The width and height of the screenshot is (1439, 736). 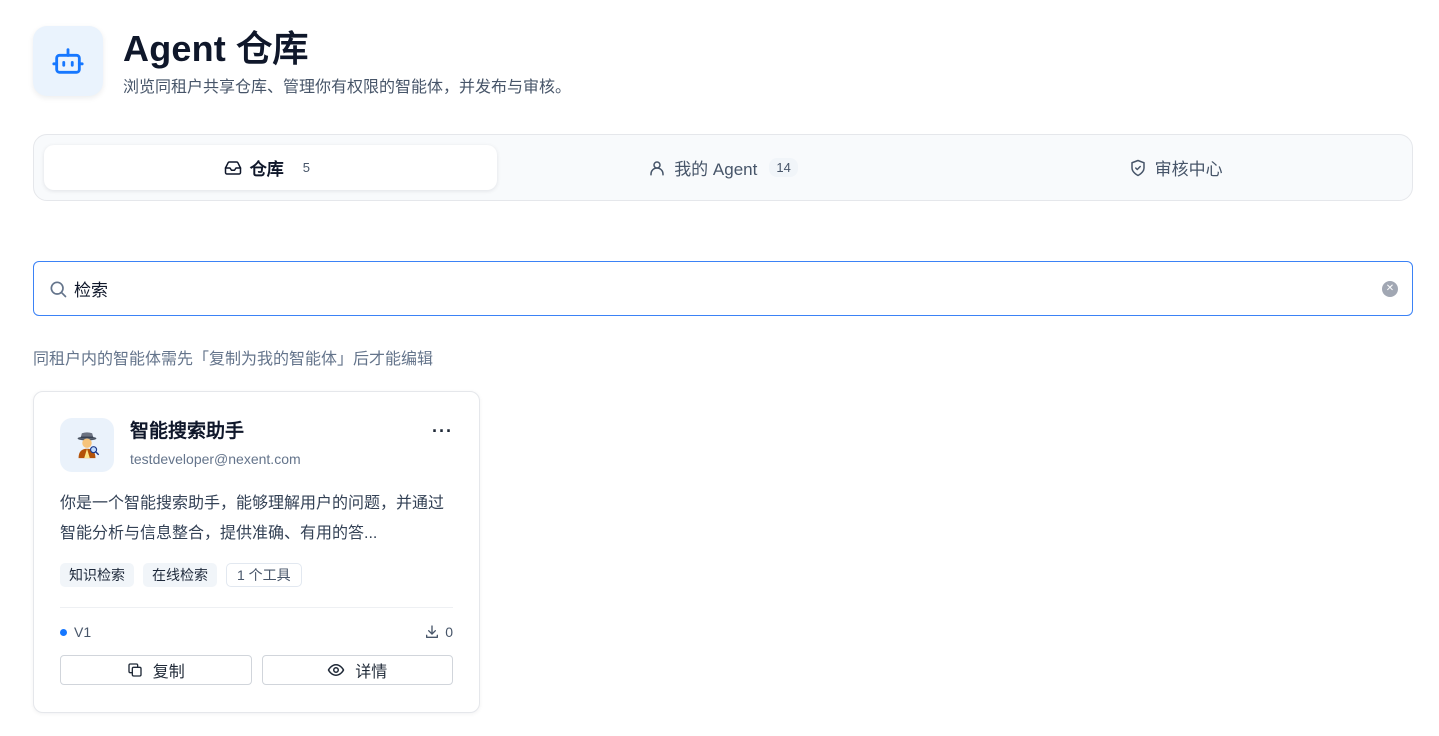 What do you see at coordinates (63, 632) in the screenshot?
I see `status-dot` at bounding box center [63, 632].